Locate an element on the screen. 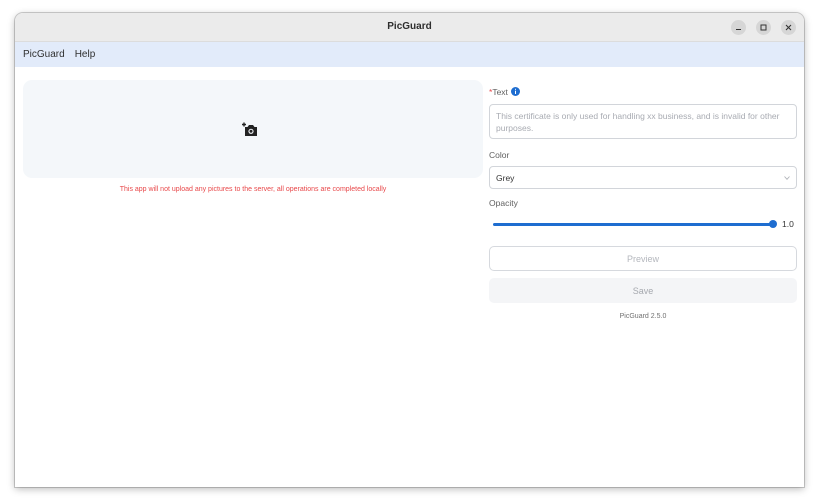 The image size is (819, 504). save-button: Save is located at coordinates (643, 290).